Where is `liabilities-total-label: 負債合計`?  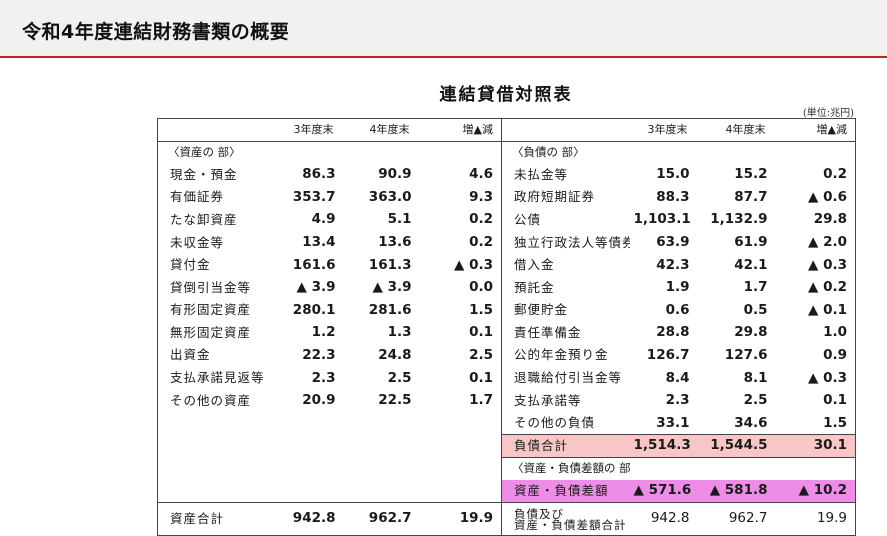
liabilities-total-label: 負債合計 is located at coordinates (565, 446).